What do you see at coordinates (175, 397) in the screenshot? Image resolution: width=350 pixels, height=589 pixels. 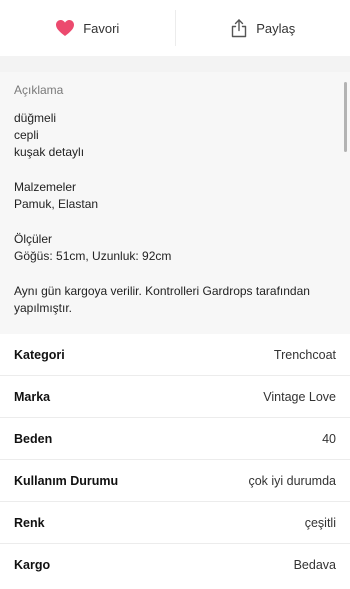 I see `attribute-row-brand: Marka Vintage Love` at bounding box center [175, 397].